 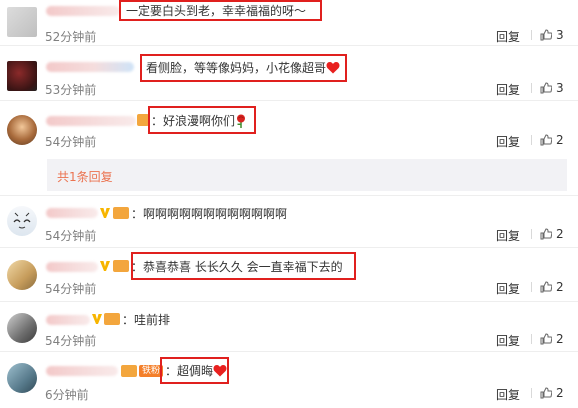 I want to click on comment-item: ：哇前排 54分钟前 回复 2, so click(x=289, y=327).